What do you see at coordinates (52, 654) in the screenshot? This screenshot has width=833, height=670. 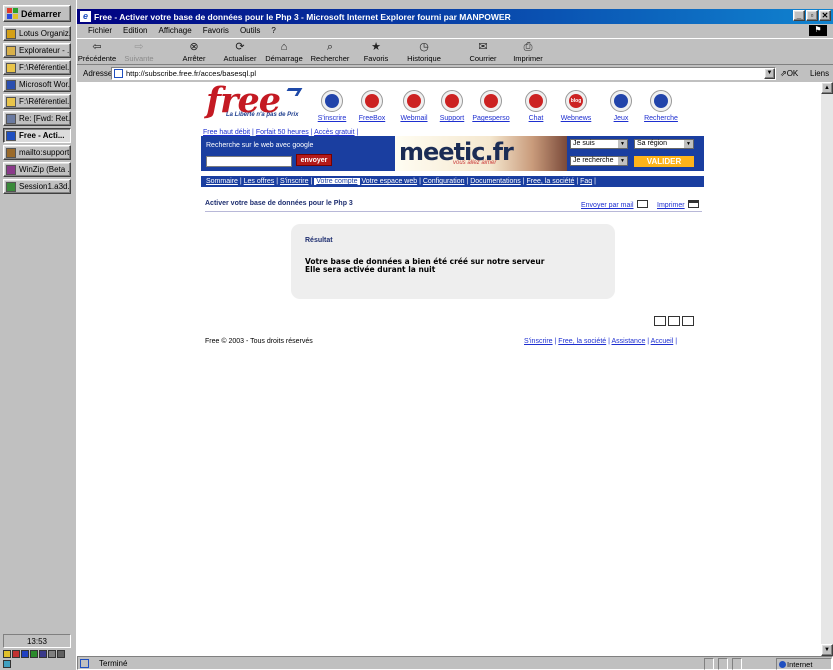 I see `tray-display-icon` at bounding box center [52, 654].